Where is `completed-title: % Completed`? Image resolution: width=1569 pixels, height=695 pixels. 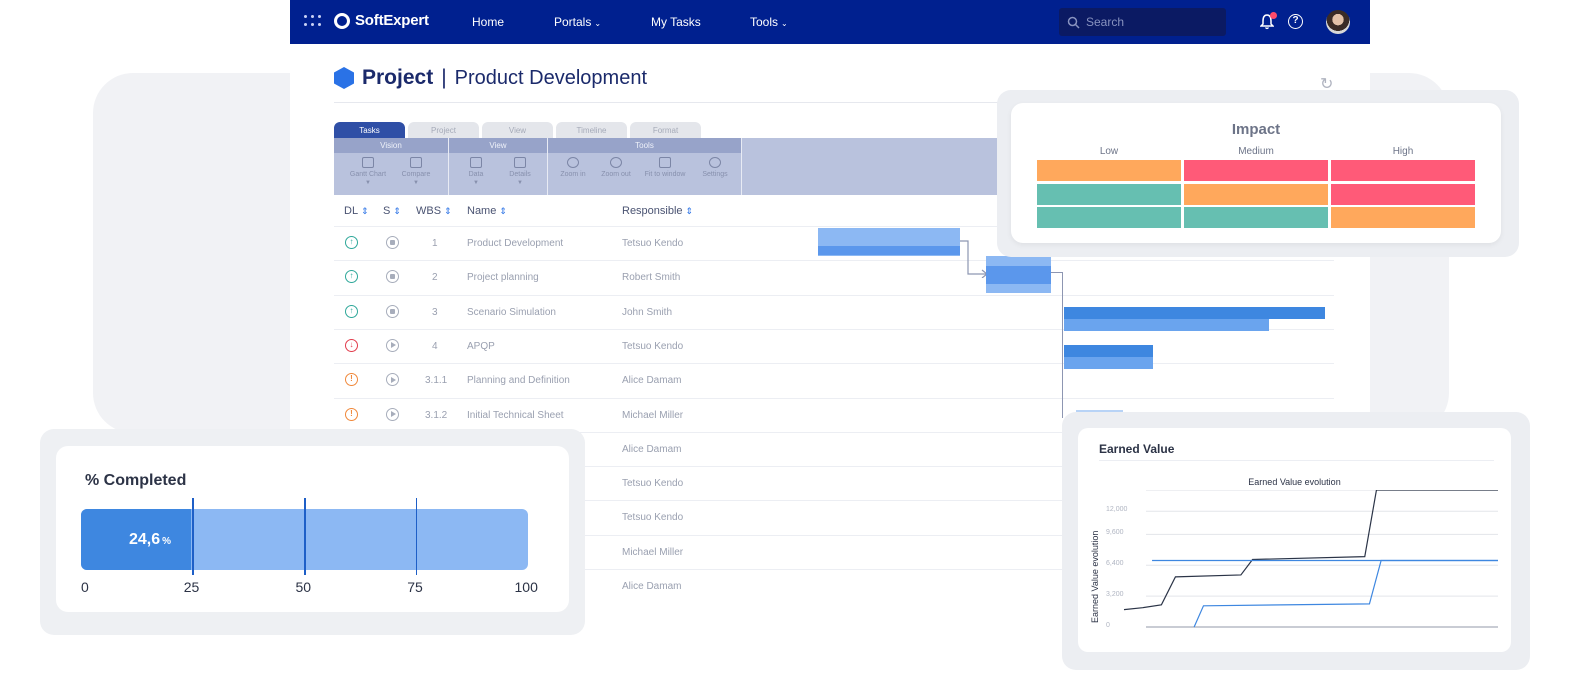
completed-title: % Completed is located at coordinates (136, 480).